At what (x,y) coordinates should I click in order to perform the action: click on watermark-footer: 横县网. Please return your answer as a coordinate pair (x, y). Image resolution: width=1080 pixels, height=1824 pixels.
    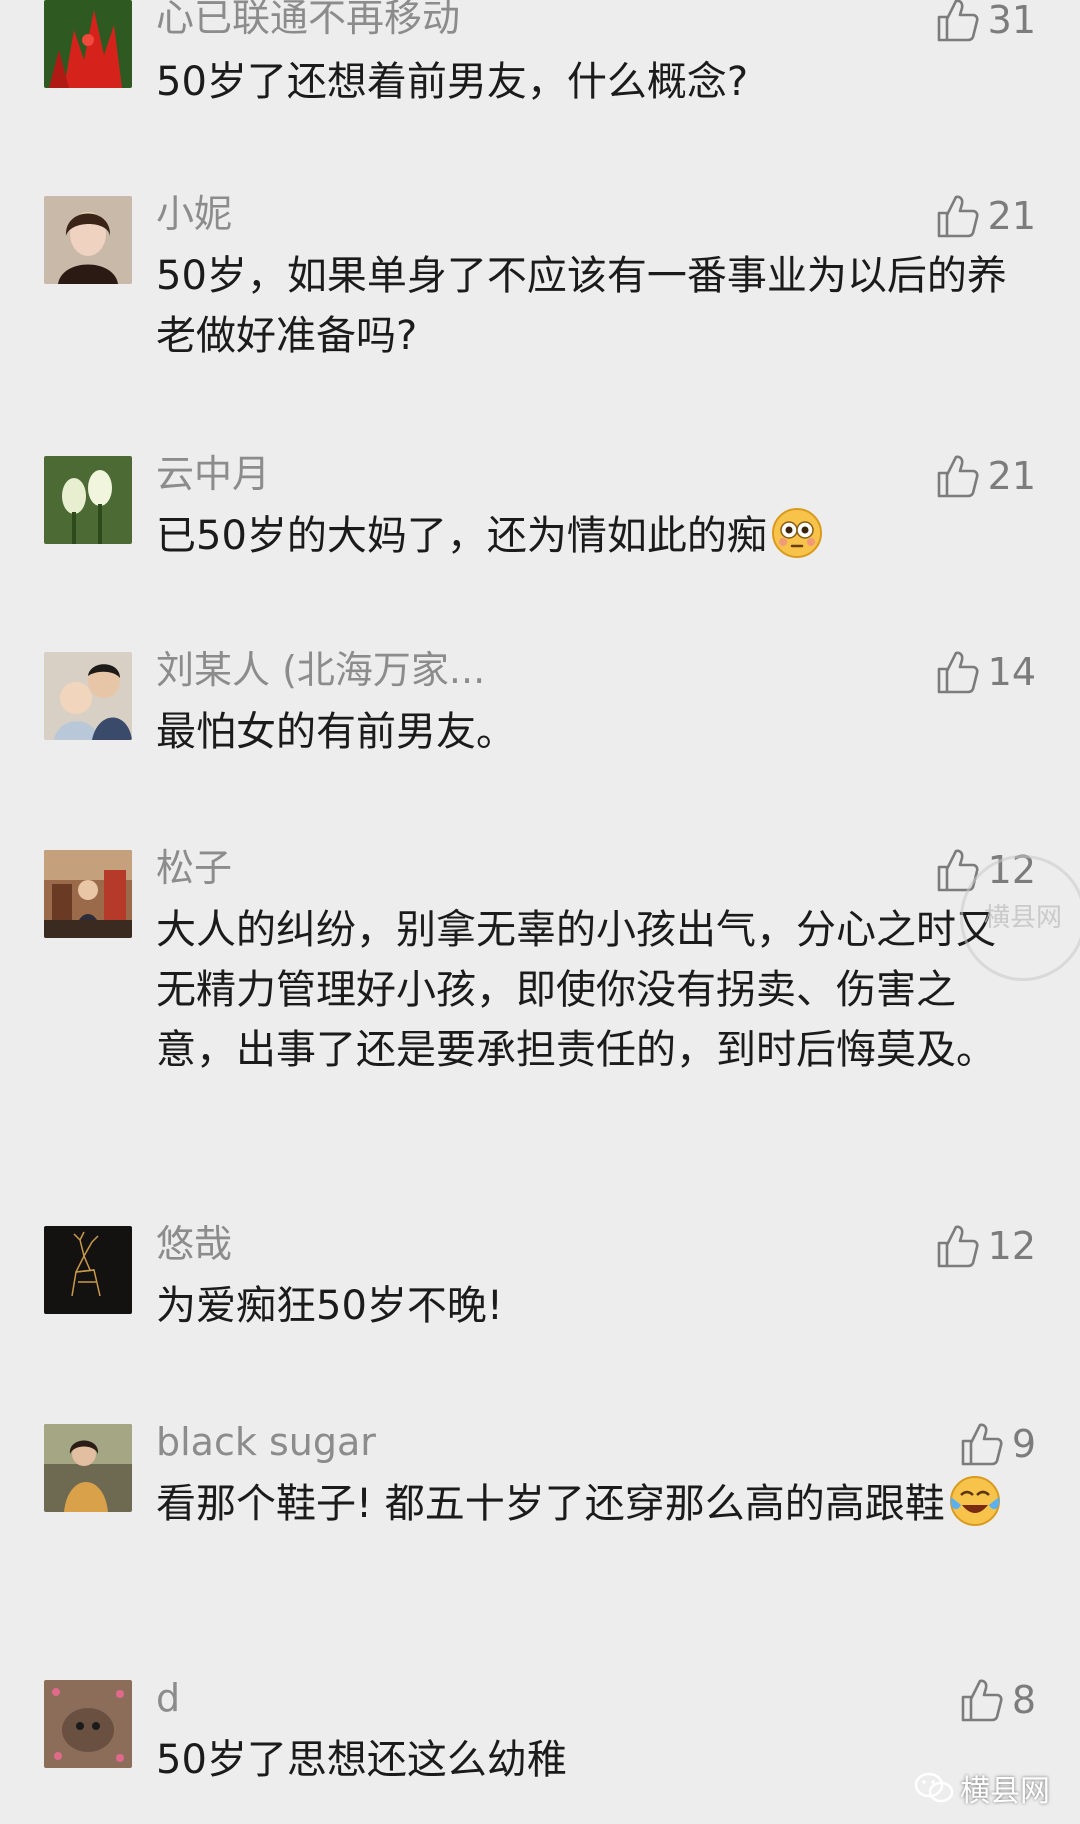
    Looking at the image, I should click on (982, 1788).